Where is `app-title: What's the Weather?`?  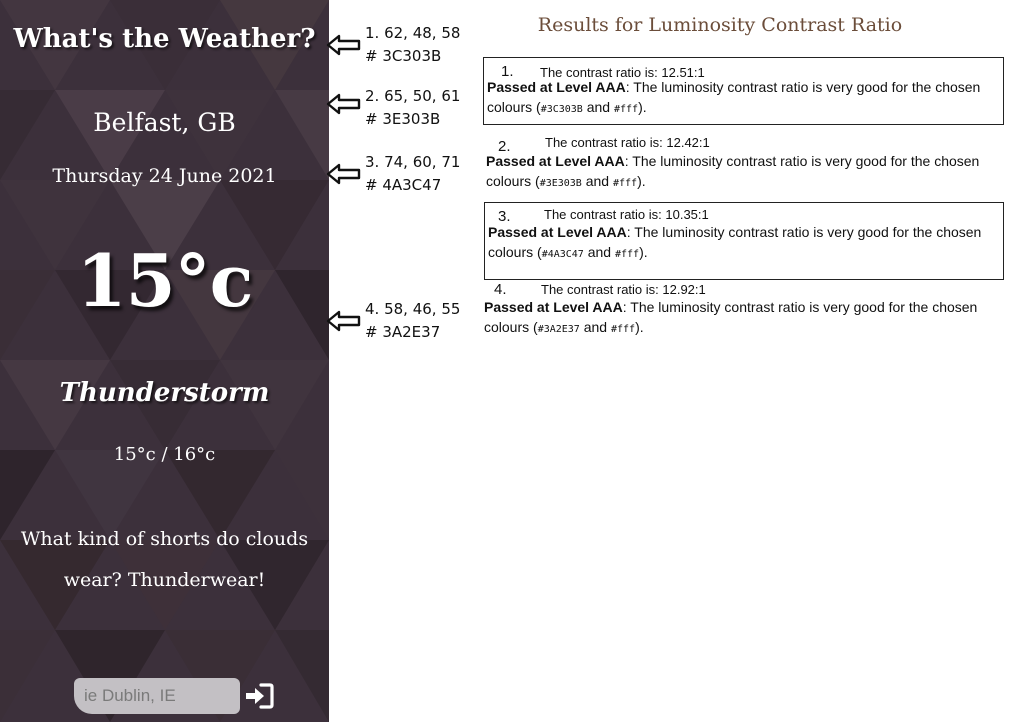 app-title: What's the Weather? is located at coordinates (164, 39).